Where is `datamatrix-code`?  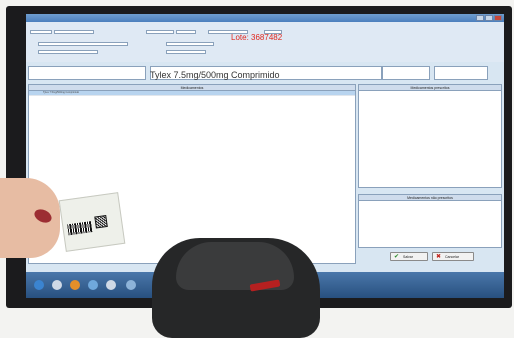 datamatrix-code is located at coordinates (101, 221).